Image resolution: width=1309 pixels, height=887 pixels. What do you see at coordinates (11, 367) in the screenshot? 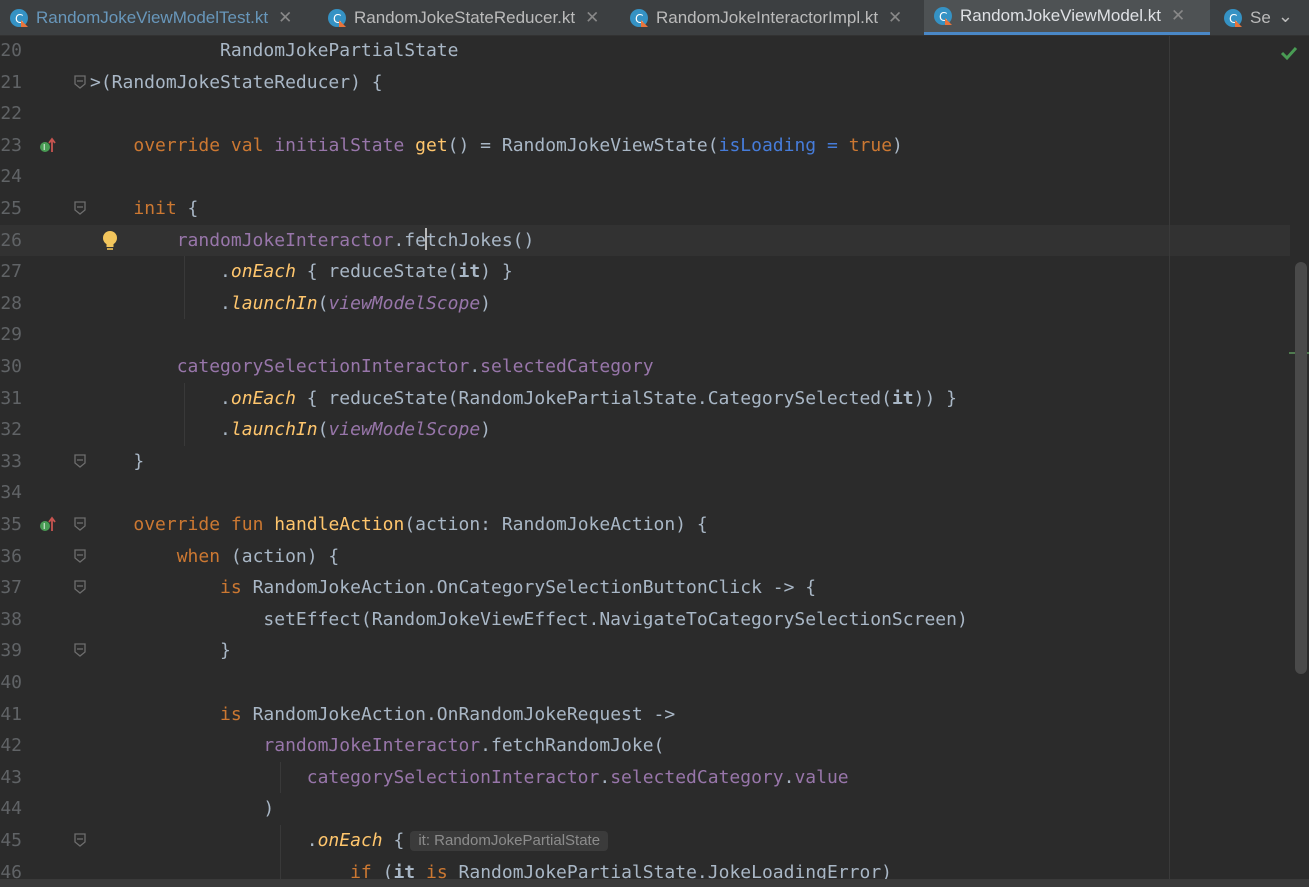
I see `line-number: 30` at bounding box center [11, 367].